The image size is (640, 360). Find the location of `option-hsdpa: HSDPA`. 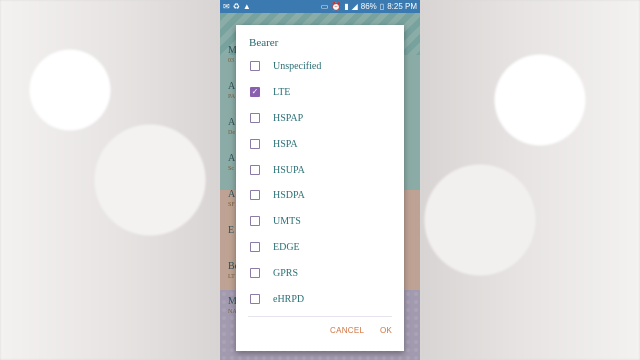

option-hsdpa: HSDPA is located at coordinates (277, 195).